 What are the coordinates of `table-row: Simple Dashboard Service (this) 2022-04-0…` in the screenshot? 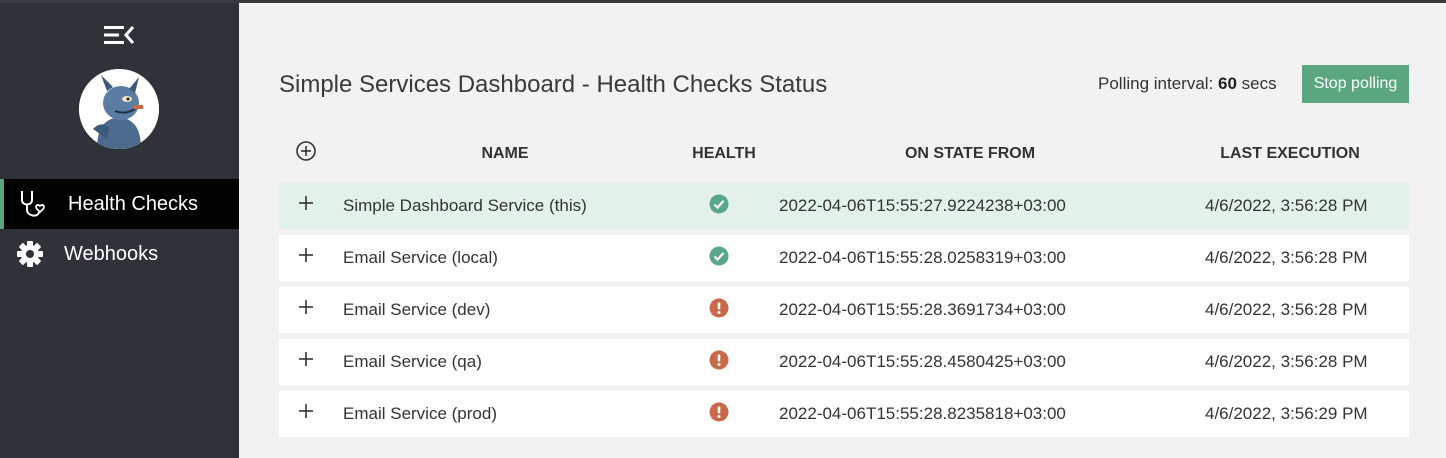 It's located at (844, 206).